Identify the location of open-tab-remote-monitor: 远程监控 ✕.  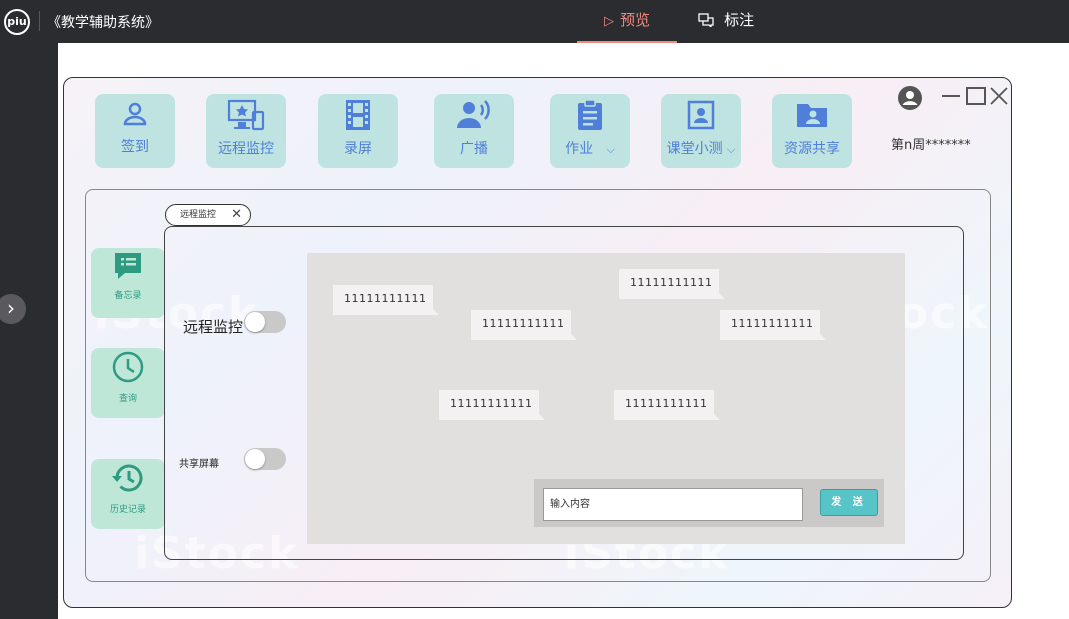
(208, 215).